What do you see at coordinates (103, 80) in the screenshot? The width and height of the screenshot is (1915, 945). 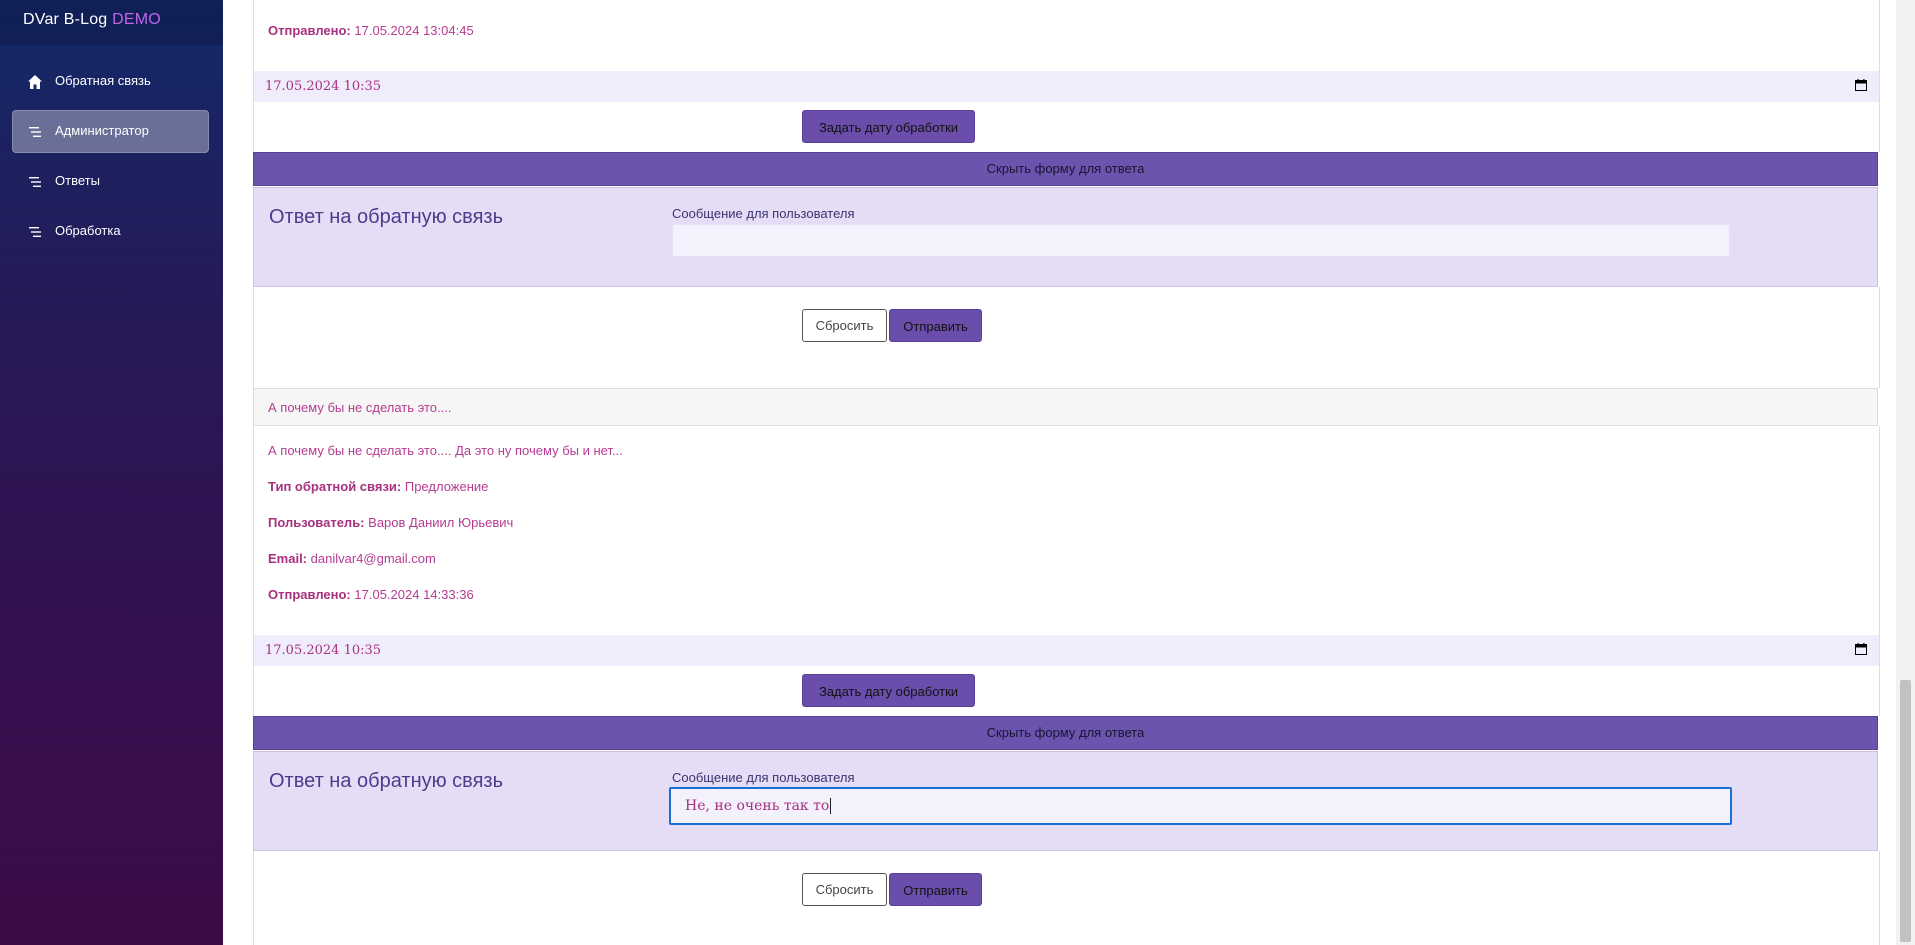 I see `sidebar-item-label: Обратная связь` at bounding box center [103, 80].